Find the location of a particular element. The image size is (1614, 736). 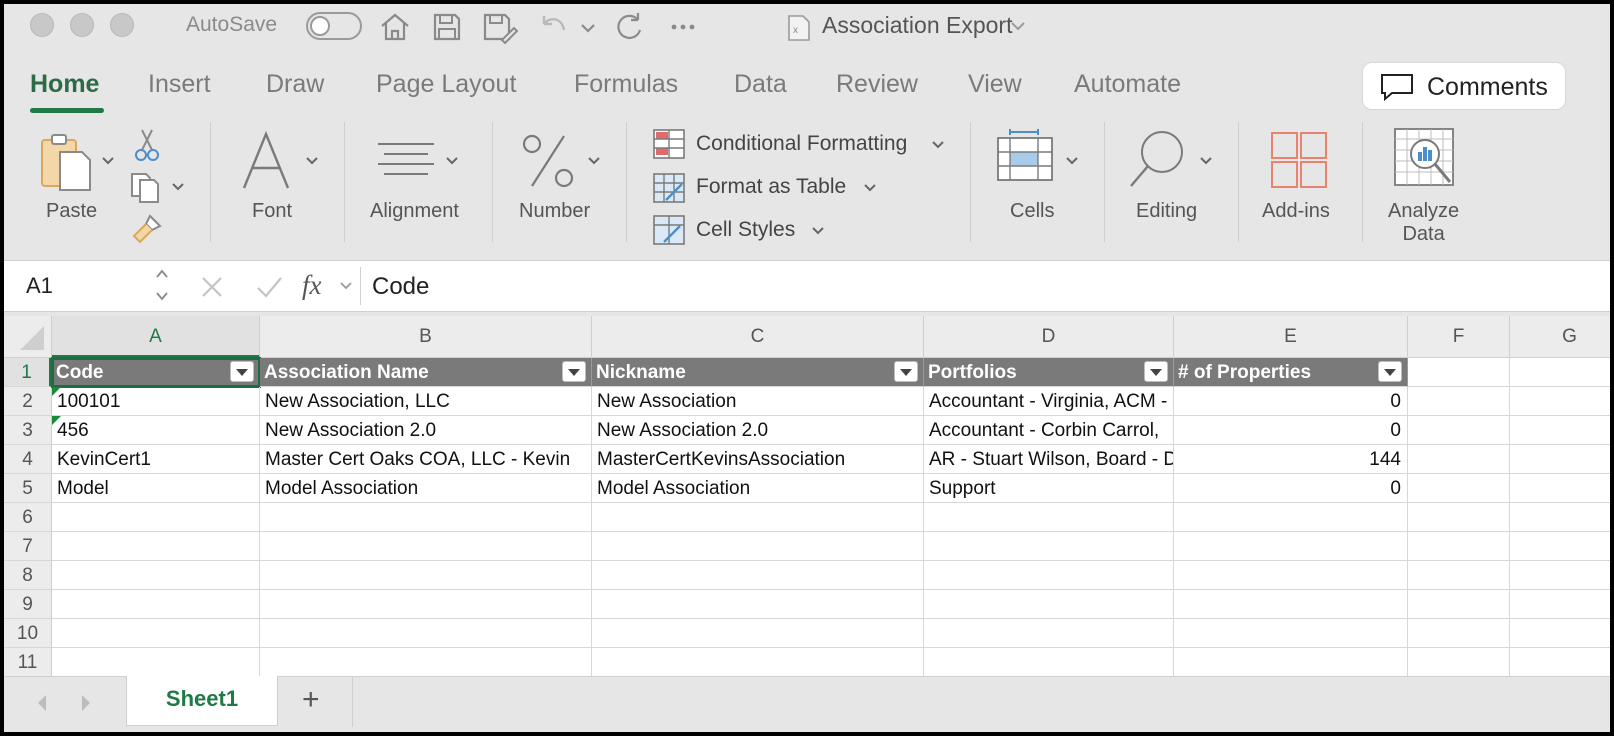

previous-sheet-icon is located at coordinates (42, 703).